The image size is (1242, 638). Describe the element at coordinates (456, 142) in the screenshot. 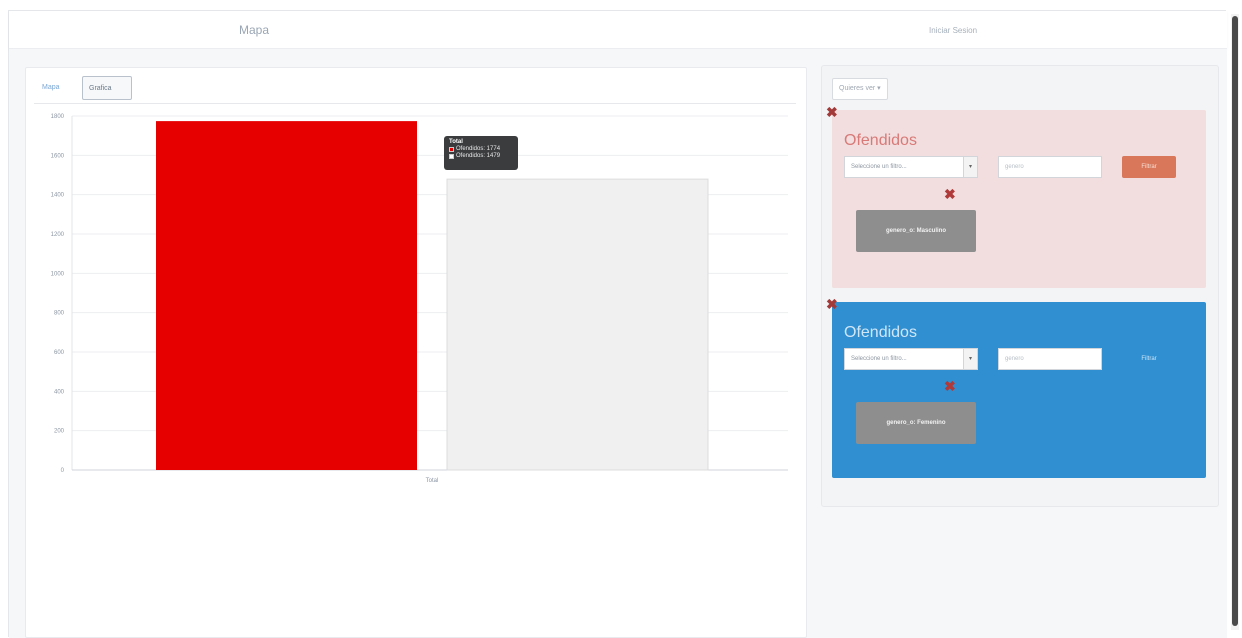

I see `tooltip-title: Total` at that location.